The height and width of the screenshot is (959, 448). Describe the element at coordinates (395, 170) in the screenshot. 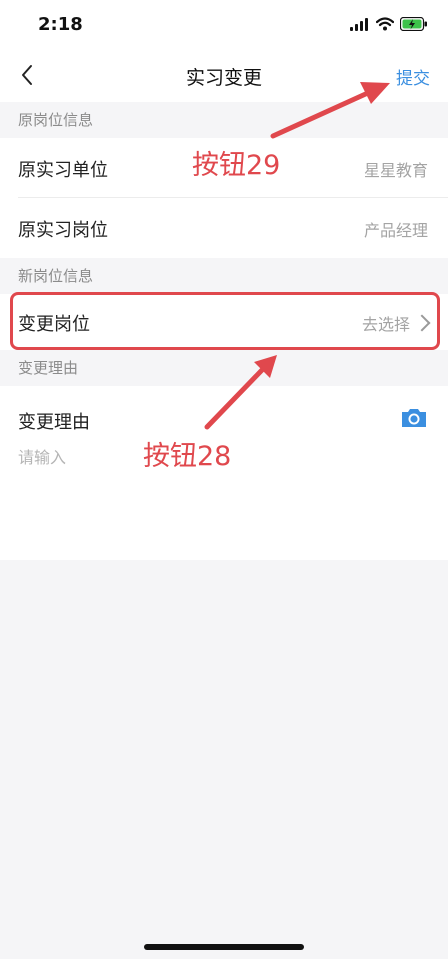

I see `original-company-value: 星星教育` at that location.